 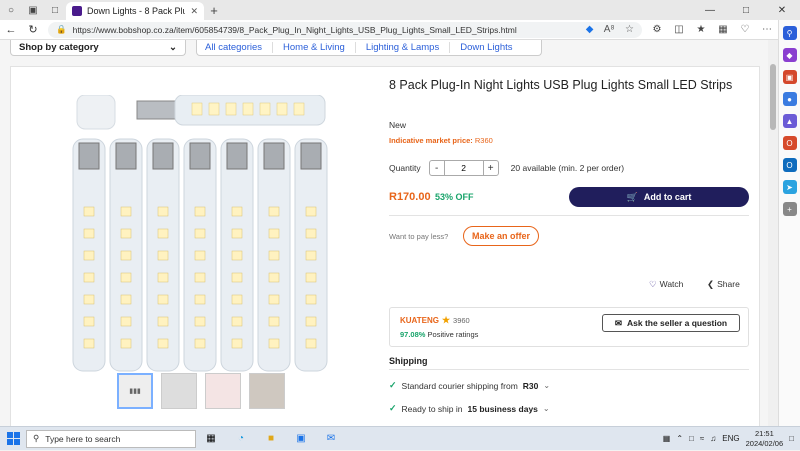 I want to click on shop-by-category-dropdown: Shop by category ⌄, so click(x=98, y=48).